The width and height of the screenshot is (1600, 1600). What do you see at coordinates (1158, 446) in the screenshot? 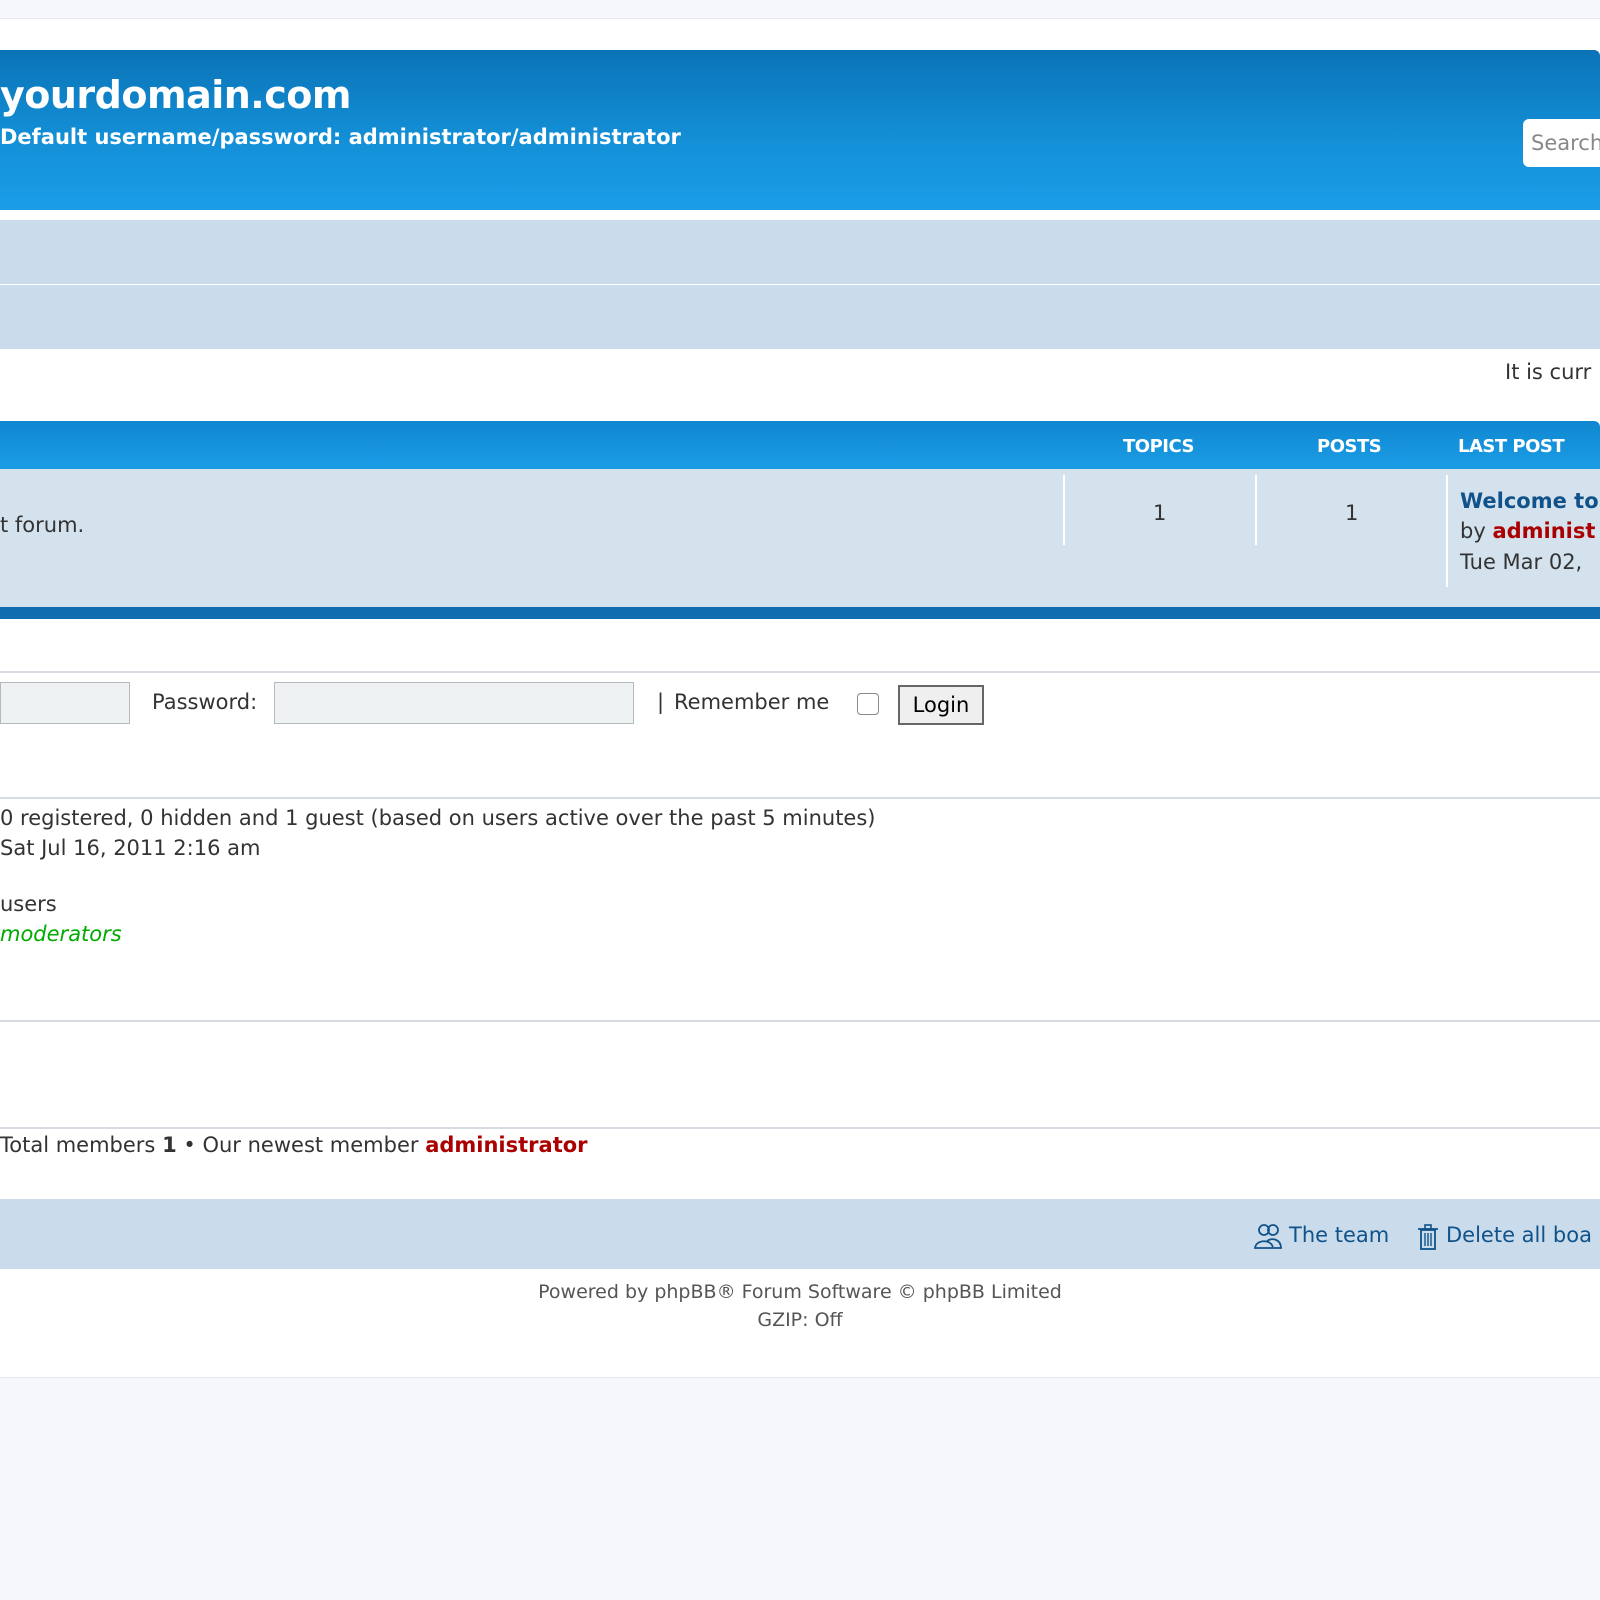
I see `column-header-topics: TOPICS` at bounding box center [1158, 446].